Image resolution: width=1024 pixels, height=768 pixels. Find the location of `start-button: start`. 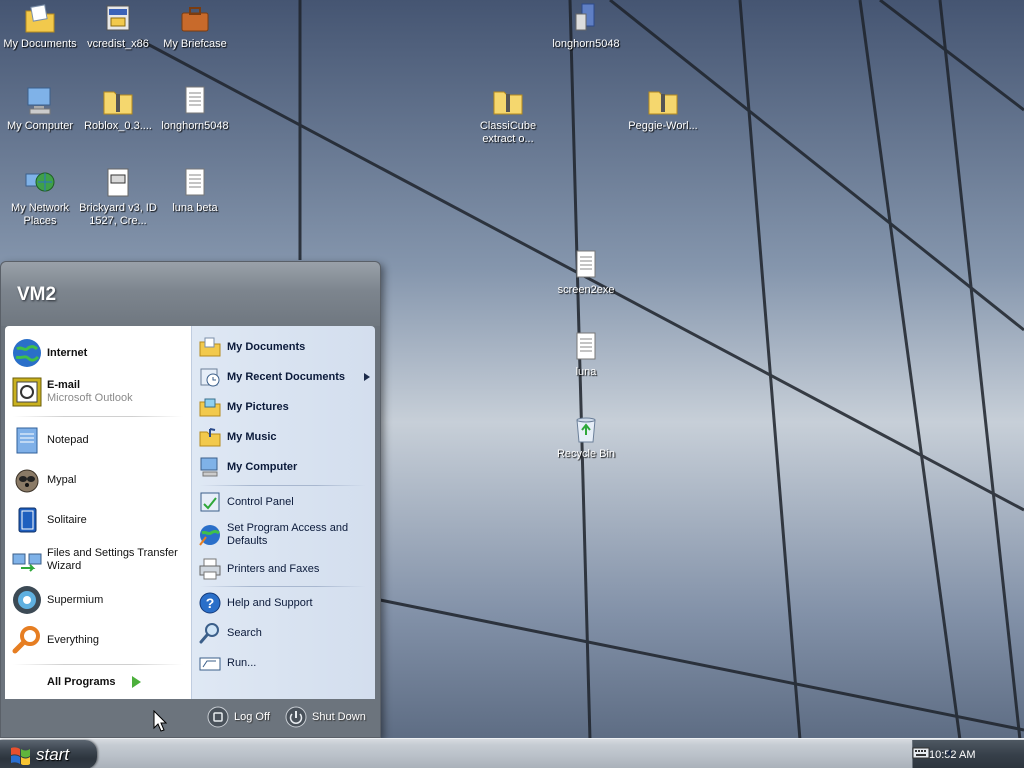

start-button: start is located at coordinates (48, 754).